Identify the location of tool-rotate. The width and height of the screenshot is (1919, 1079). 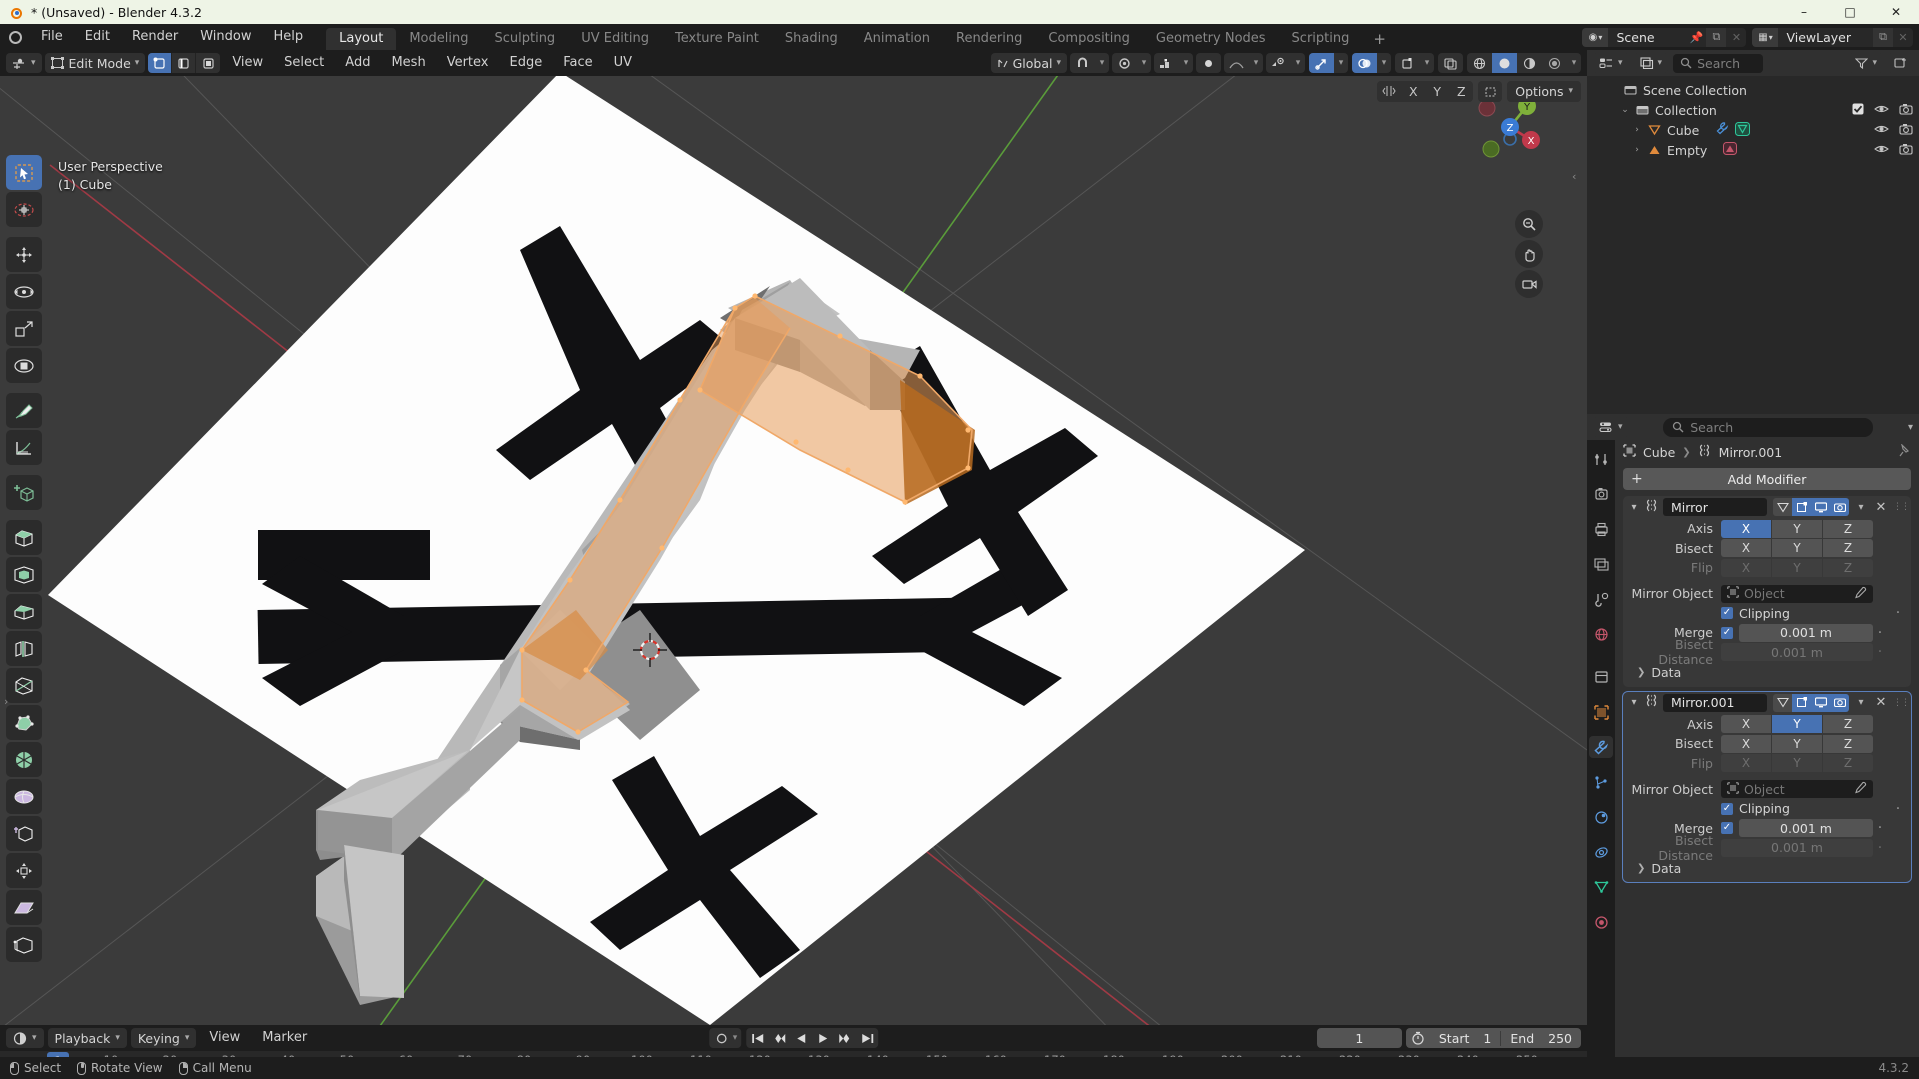
(24, 291).